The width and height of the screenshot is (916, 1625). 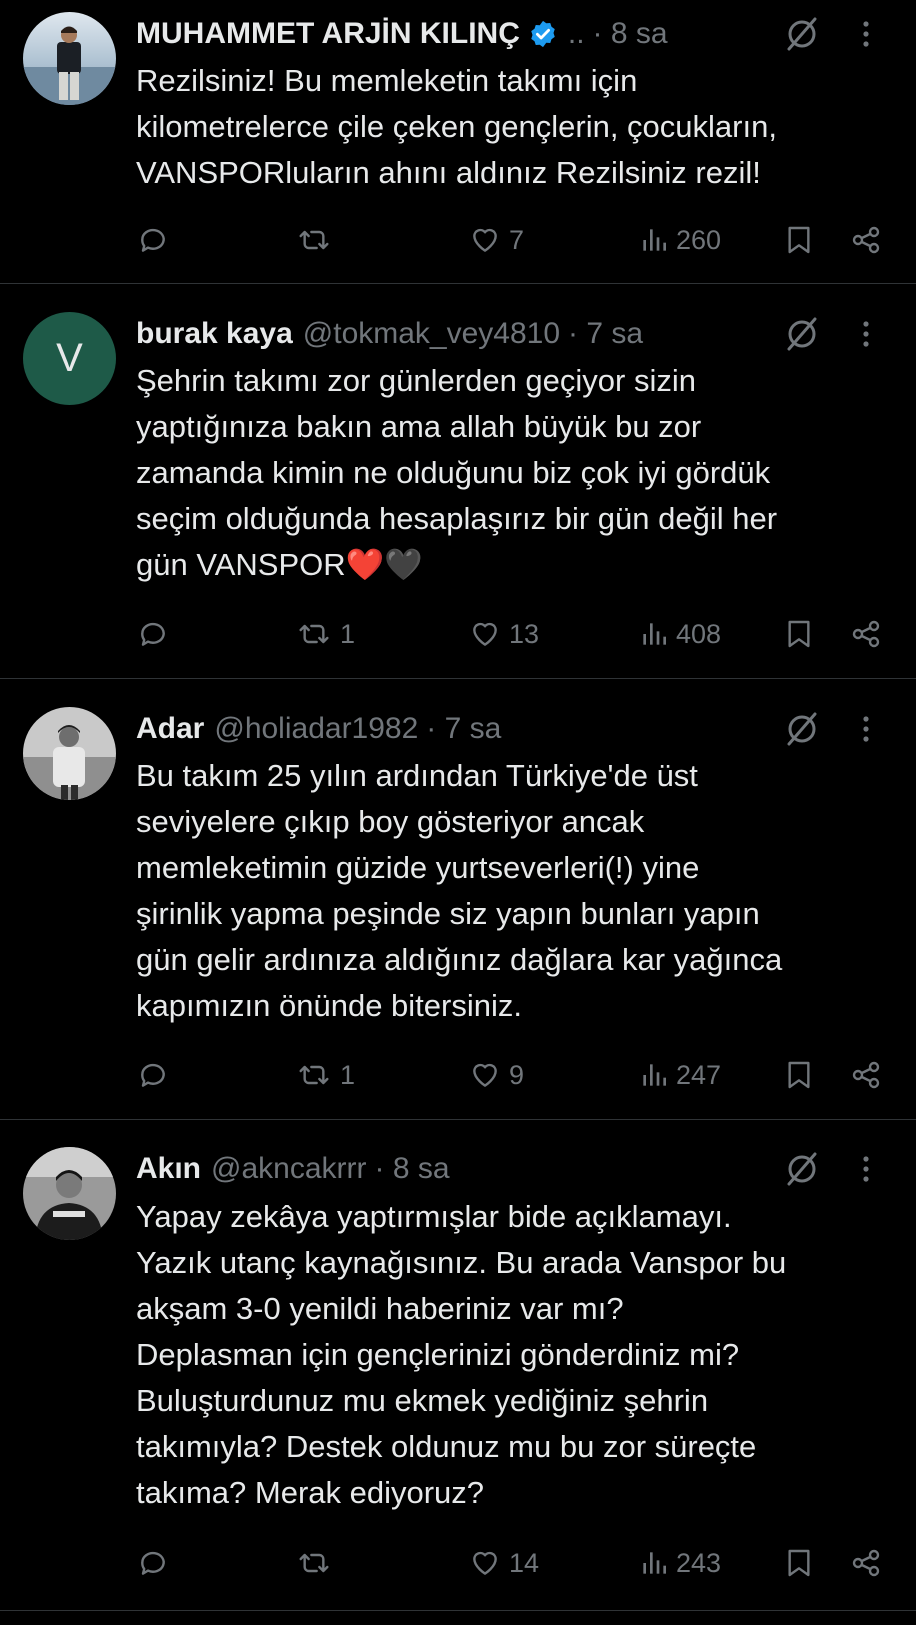 What do you see at coordinates (517, 1074) in the screenshot?
I see `like-count: 9` at bounding box center [517, 1074].